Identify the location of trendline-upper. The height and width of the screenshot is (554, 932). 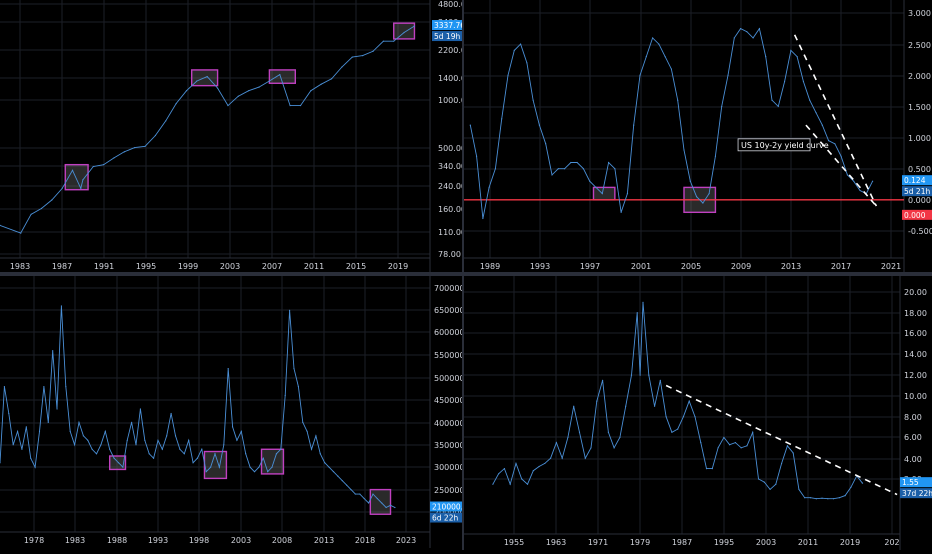
(835, 120).